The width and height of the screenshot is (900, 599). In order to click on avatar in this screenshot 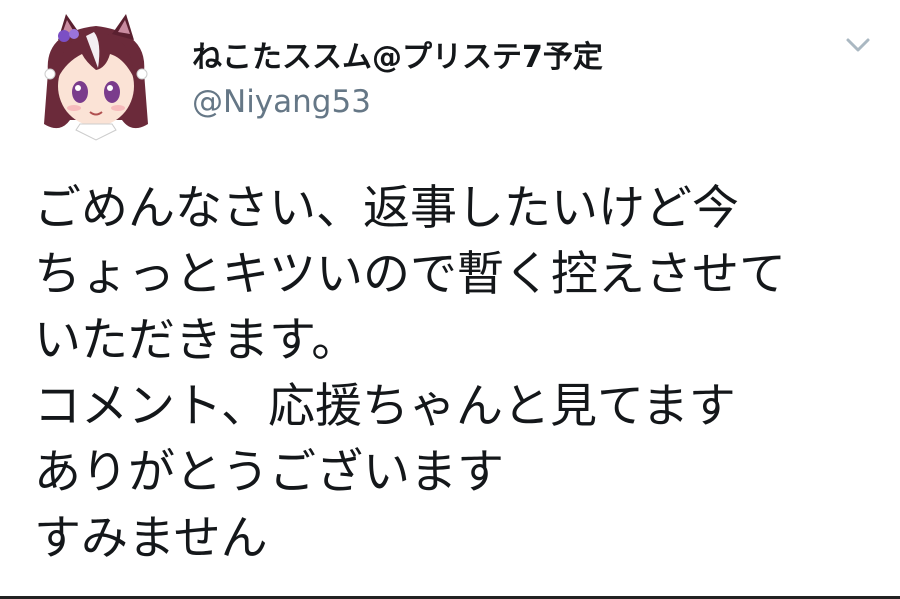, I will do `click(96, 77)`.